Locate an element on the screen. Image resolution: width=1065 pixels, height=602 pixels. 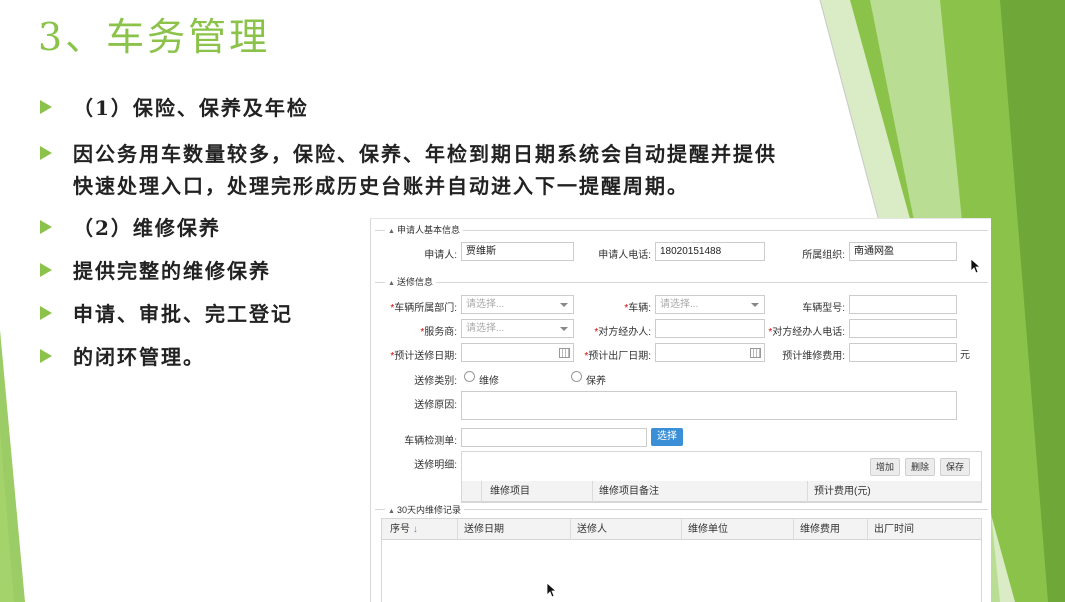
detail-grid: 增加 删除 保存 维修项目 维修项目备注 预计费用(元) is located at coordinates (721, 477).